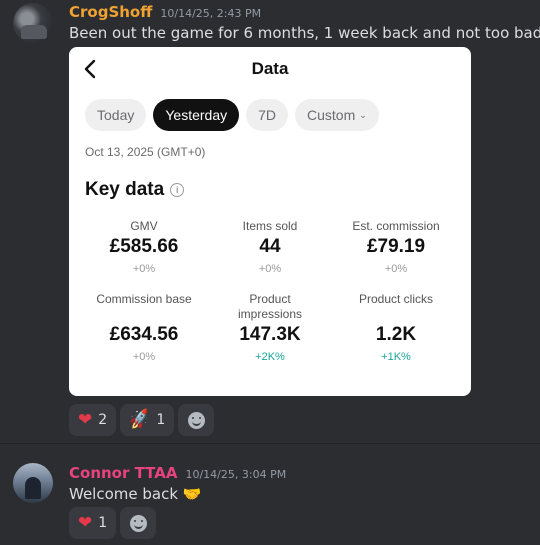 The height and width of the screenshot is (545, 540). Describe the element at coordinates (270, 327) in the screenshot. I see `metric-product-impressions: Product impressions 147.3K +2K%` at that location.